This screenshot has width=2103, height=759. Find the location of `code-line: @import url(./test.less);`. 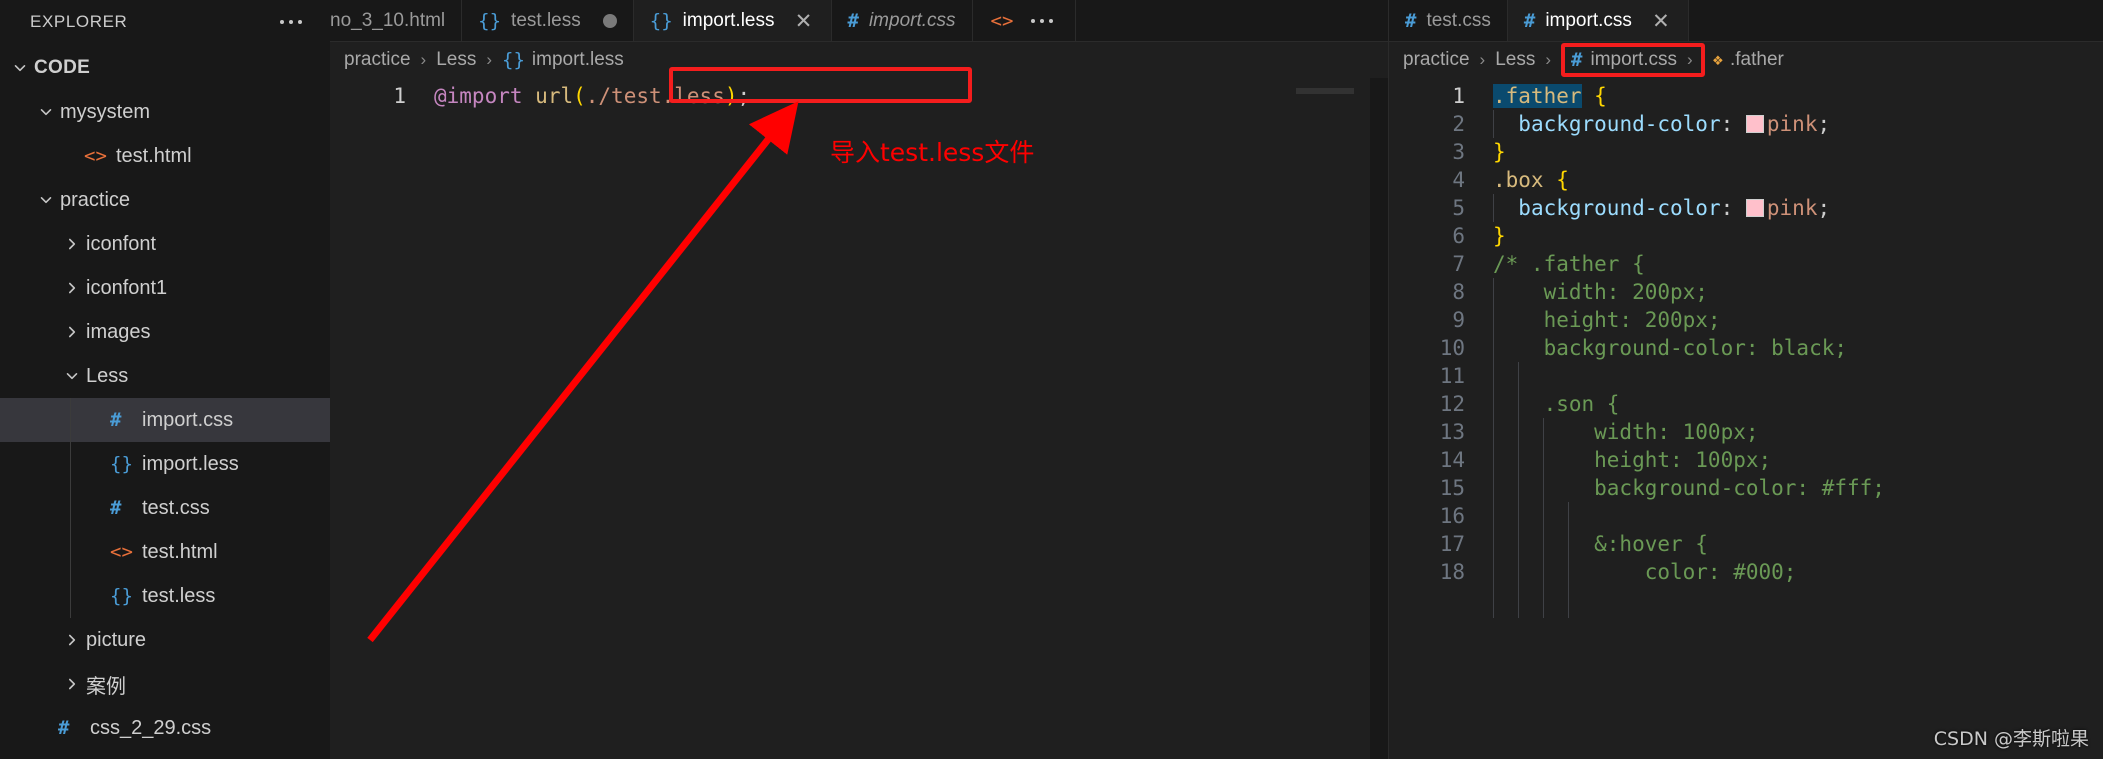

code-line: @import url(./test.less); is located at coordinates (911, 96).